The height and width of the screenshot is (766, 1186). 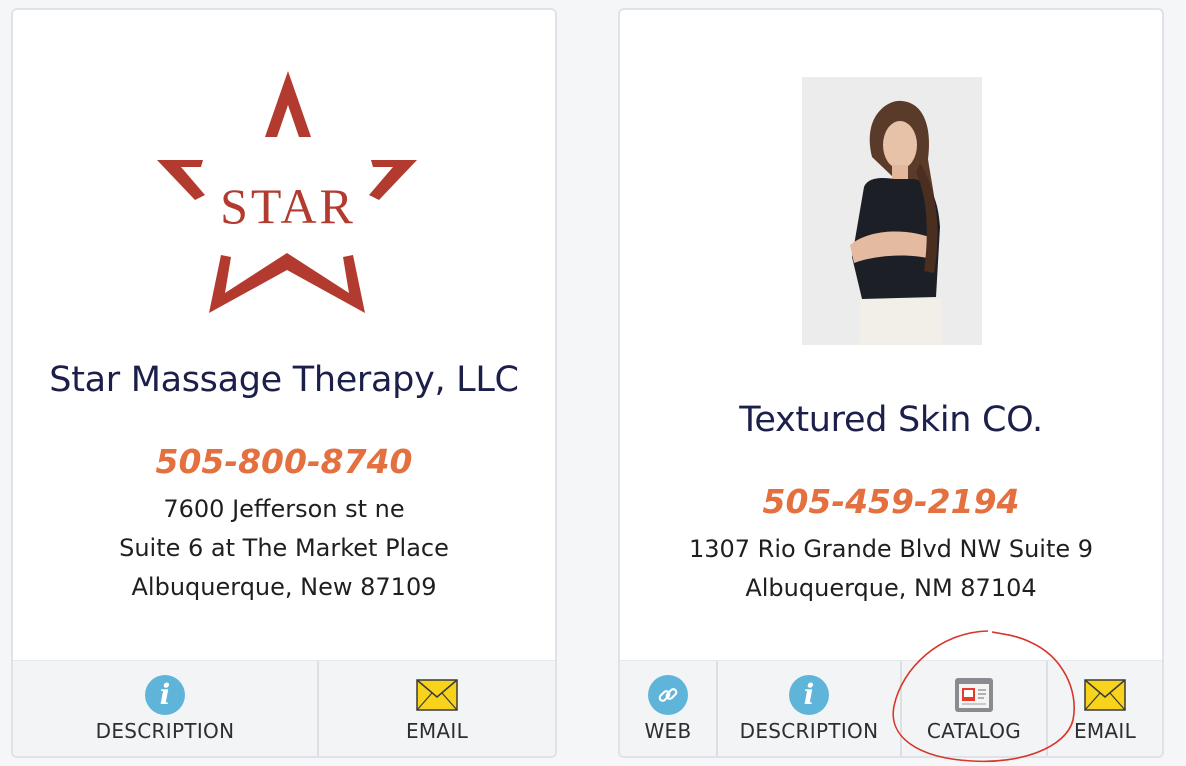 I want to click on web-button: WEB, so click(x=669, y=708).